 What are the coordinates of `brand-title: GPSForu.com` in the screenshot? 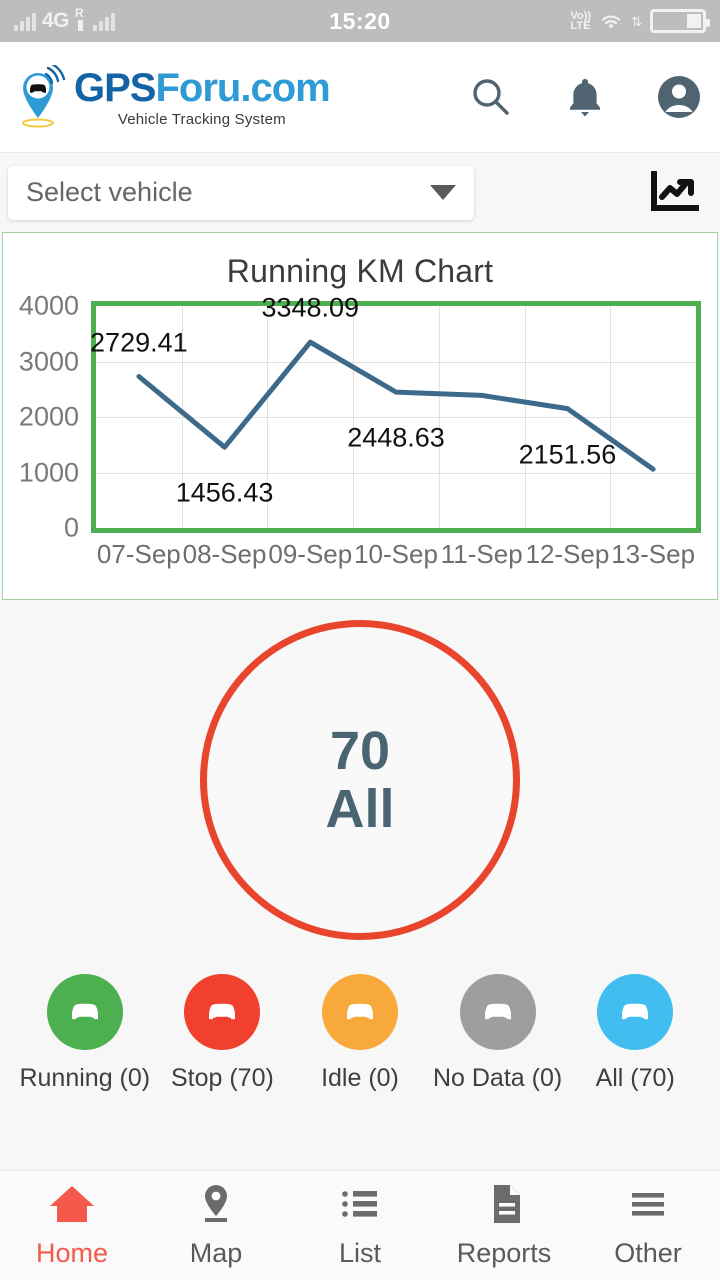 It's located at (202, 87).